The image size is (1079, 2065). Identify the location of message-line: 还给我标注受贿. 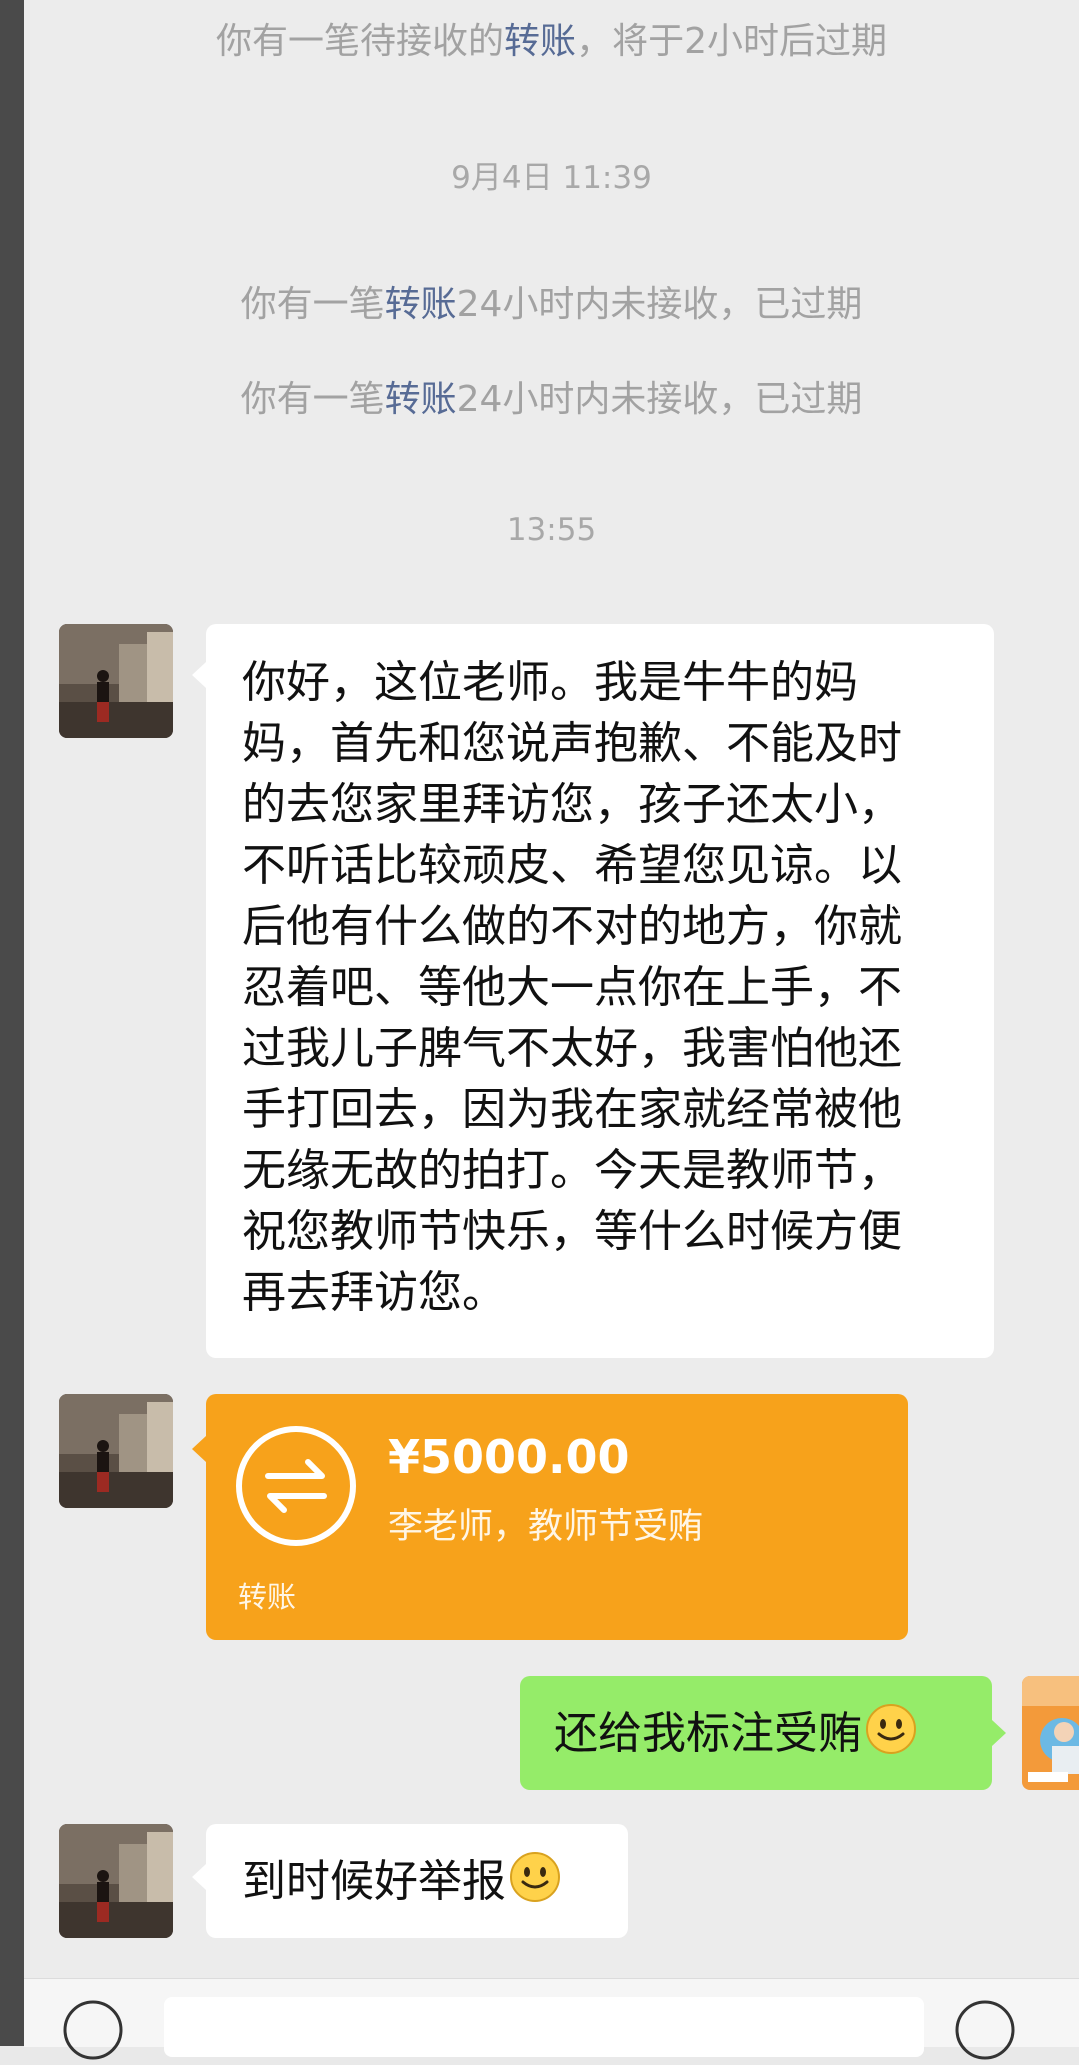
(708, 1733).